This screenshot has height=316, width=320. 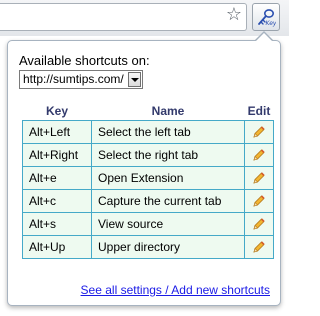 What do you see at coordinates (123, 17) in the screenshot?
I see `address-bar` at bounding box center [123, 17].